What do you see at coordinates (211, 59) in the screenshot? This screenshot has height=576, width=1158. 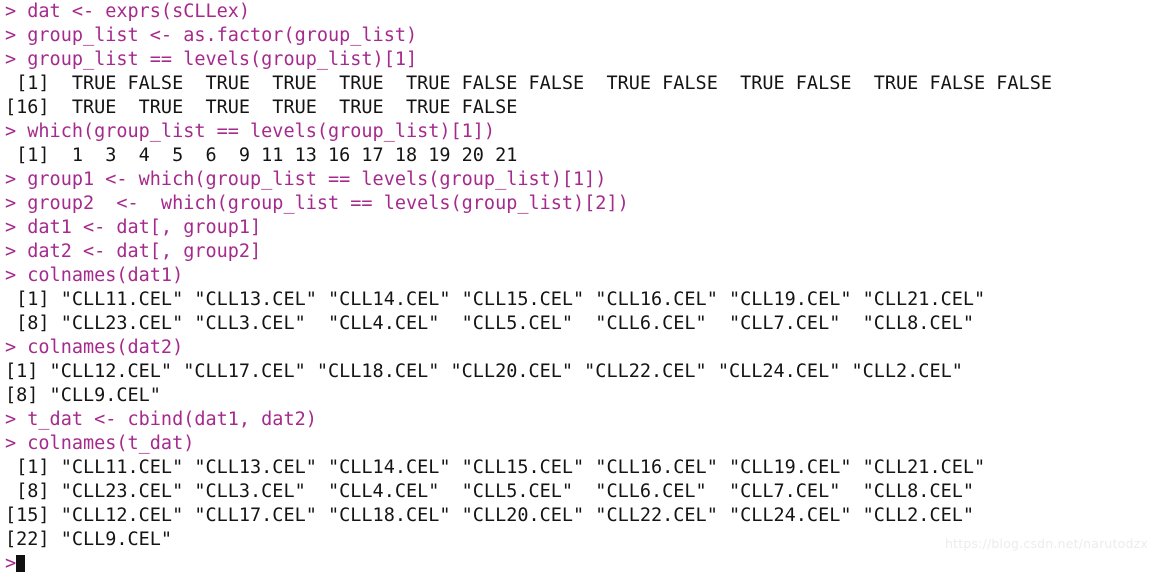 I see `console-command-line: > group_list == levels(group_list)[1]` at bounding box center [211, 59].